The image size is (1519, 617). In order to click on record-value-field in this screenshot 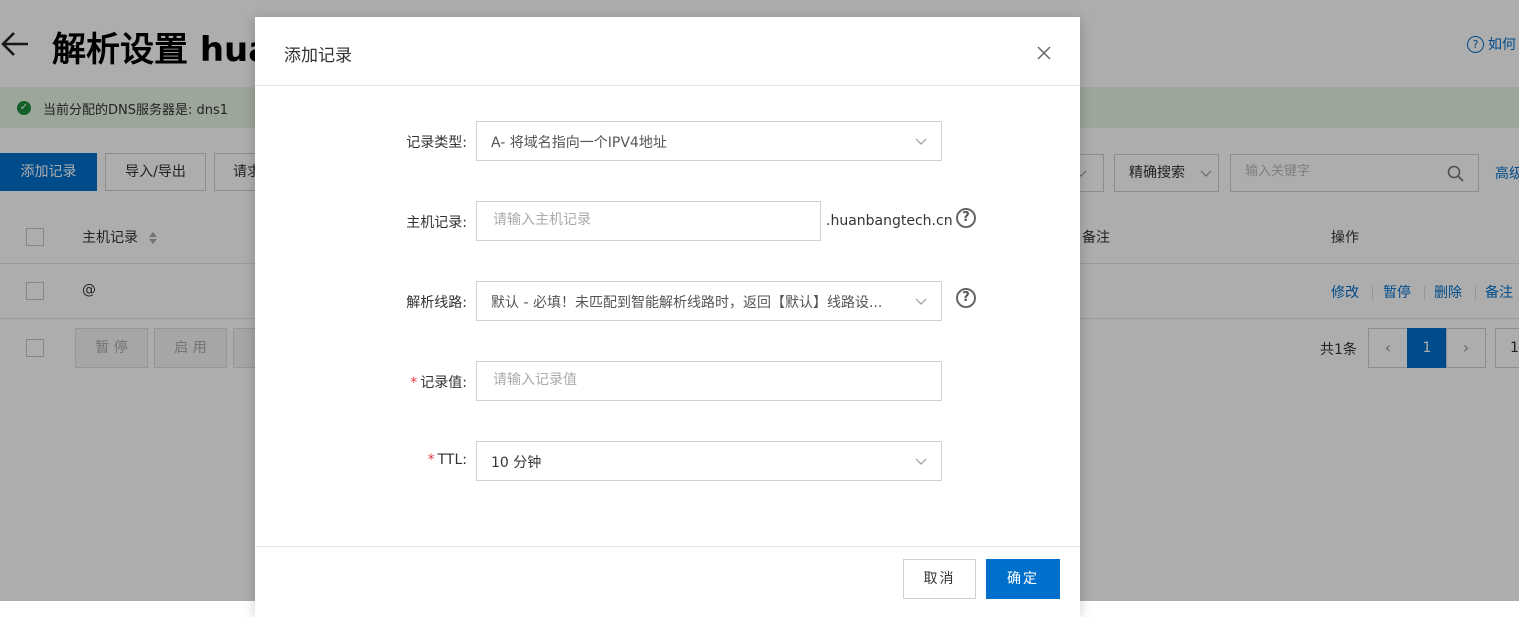, I will do `click(709, 381)`.